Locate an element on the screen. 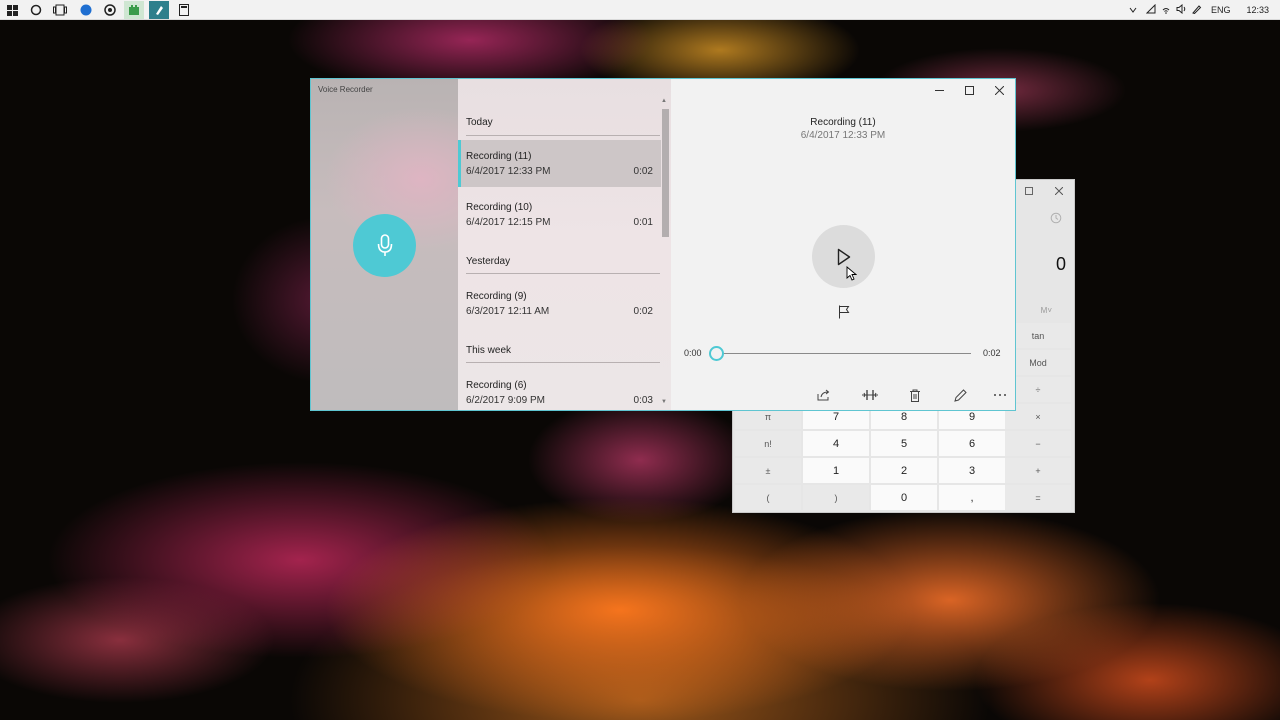 This screenshot has width=1280, height=720. recording-name: Recording (11) is located at coordinates (499, 156).